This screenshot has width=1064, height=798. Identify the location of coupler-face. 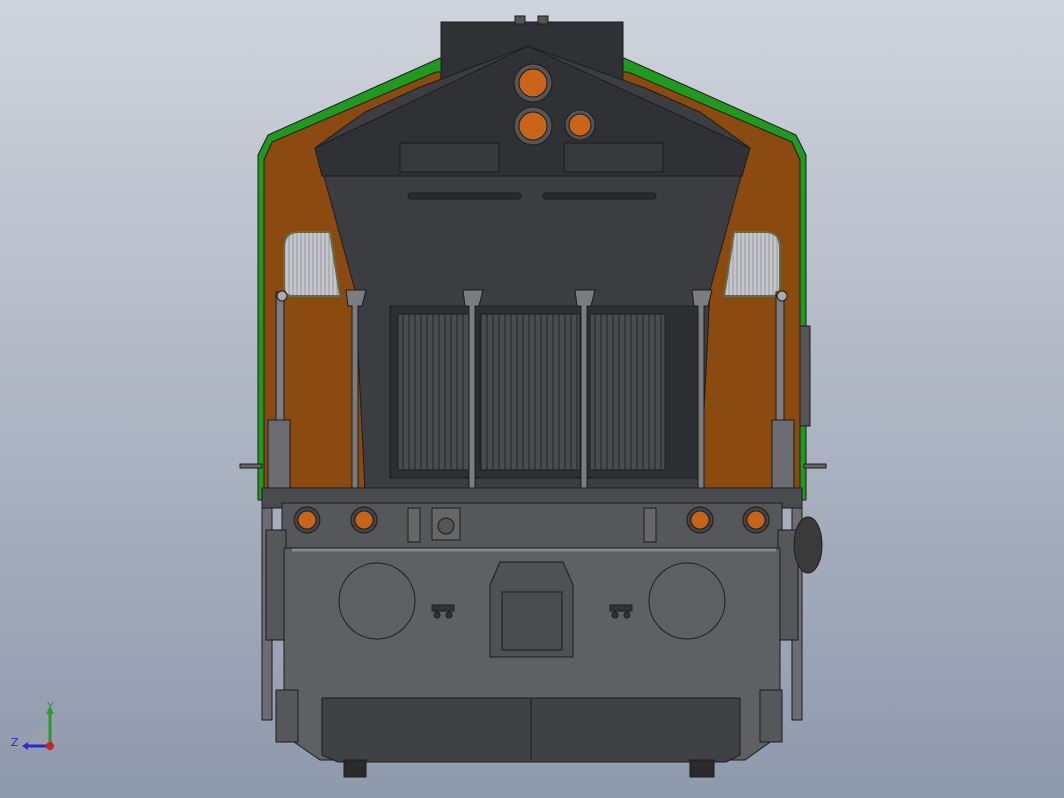
(532, 621).